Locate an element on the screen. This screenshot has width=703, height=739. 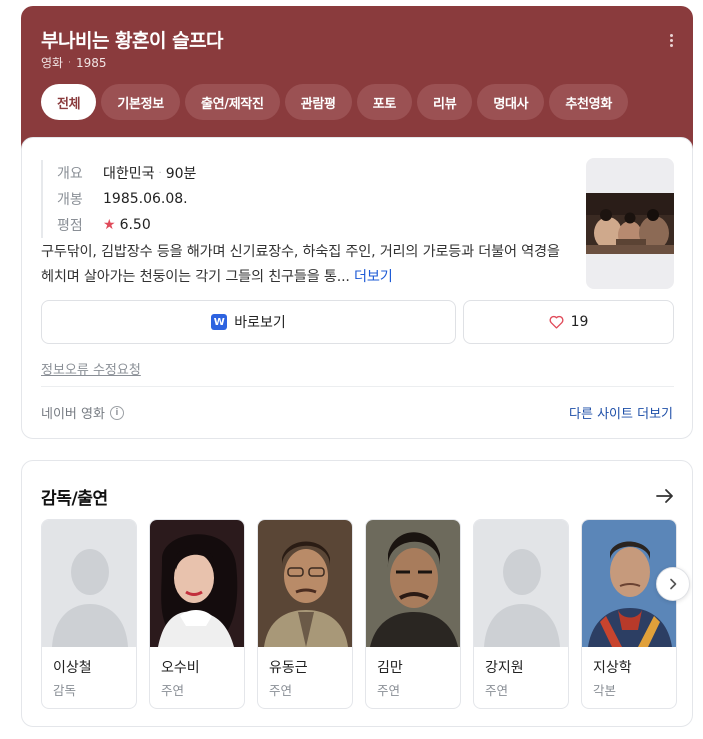
cast-item: 유동근 주연 is located at coordinates (305, 614).